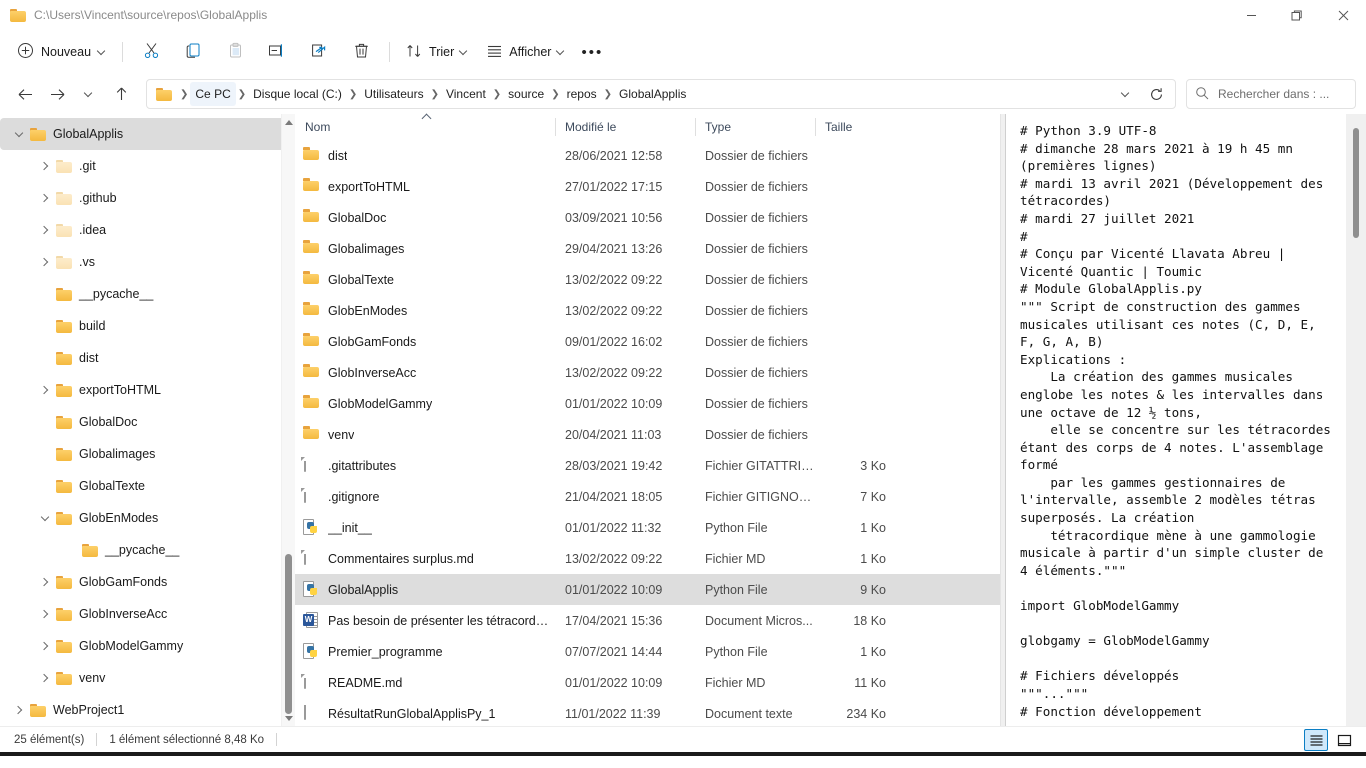  I want to click on breadcrumb-dropdown-button, so click(1126, 94).